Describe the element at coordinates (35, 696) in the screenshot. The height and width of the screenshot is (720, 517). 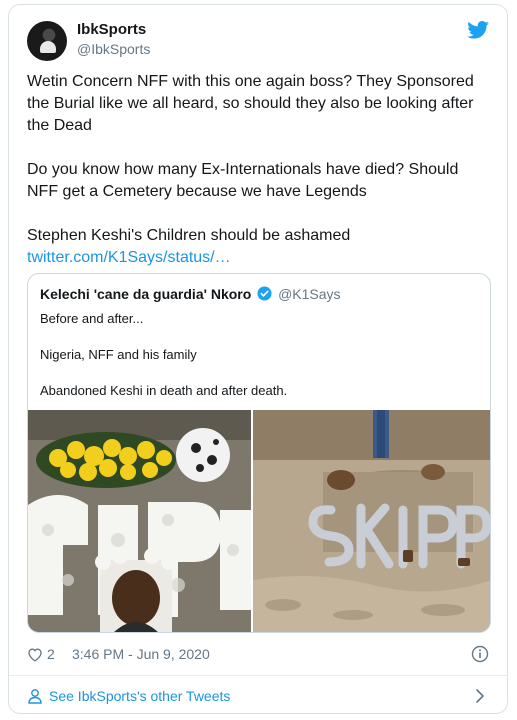
I see `person-icon` at that location.